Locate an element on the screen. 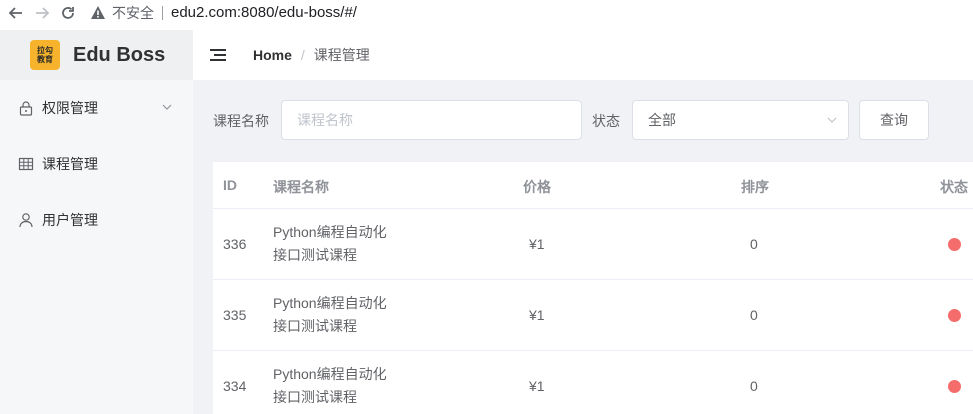  status-label: 状态 is located at coordinates (606, 121).